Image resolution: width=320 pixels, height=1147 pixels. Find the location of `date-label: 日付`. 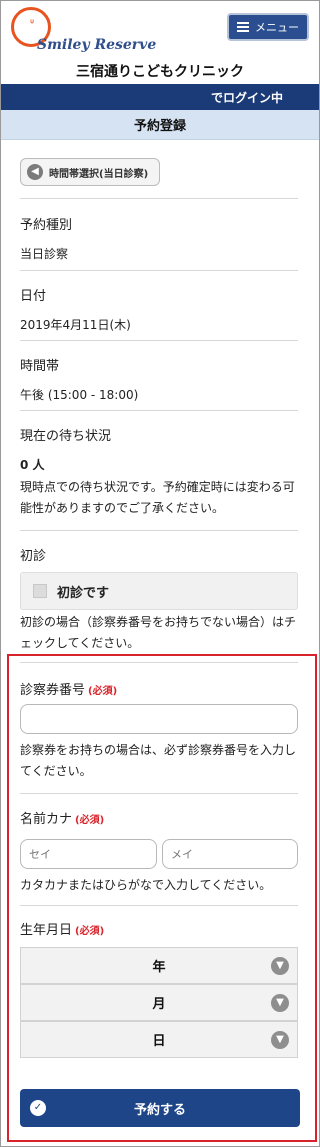

date-label: 日付 is located at coordinates (33, 296).